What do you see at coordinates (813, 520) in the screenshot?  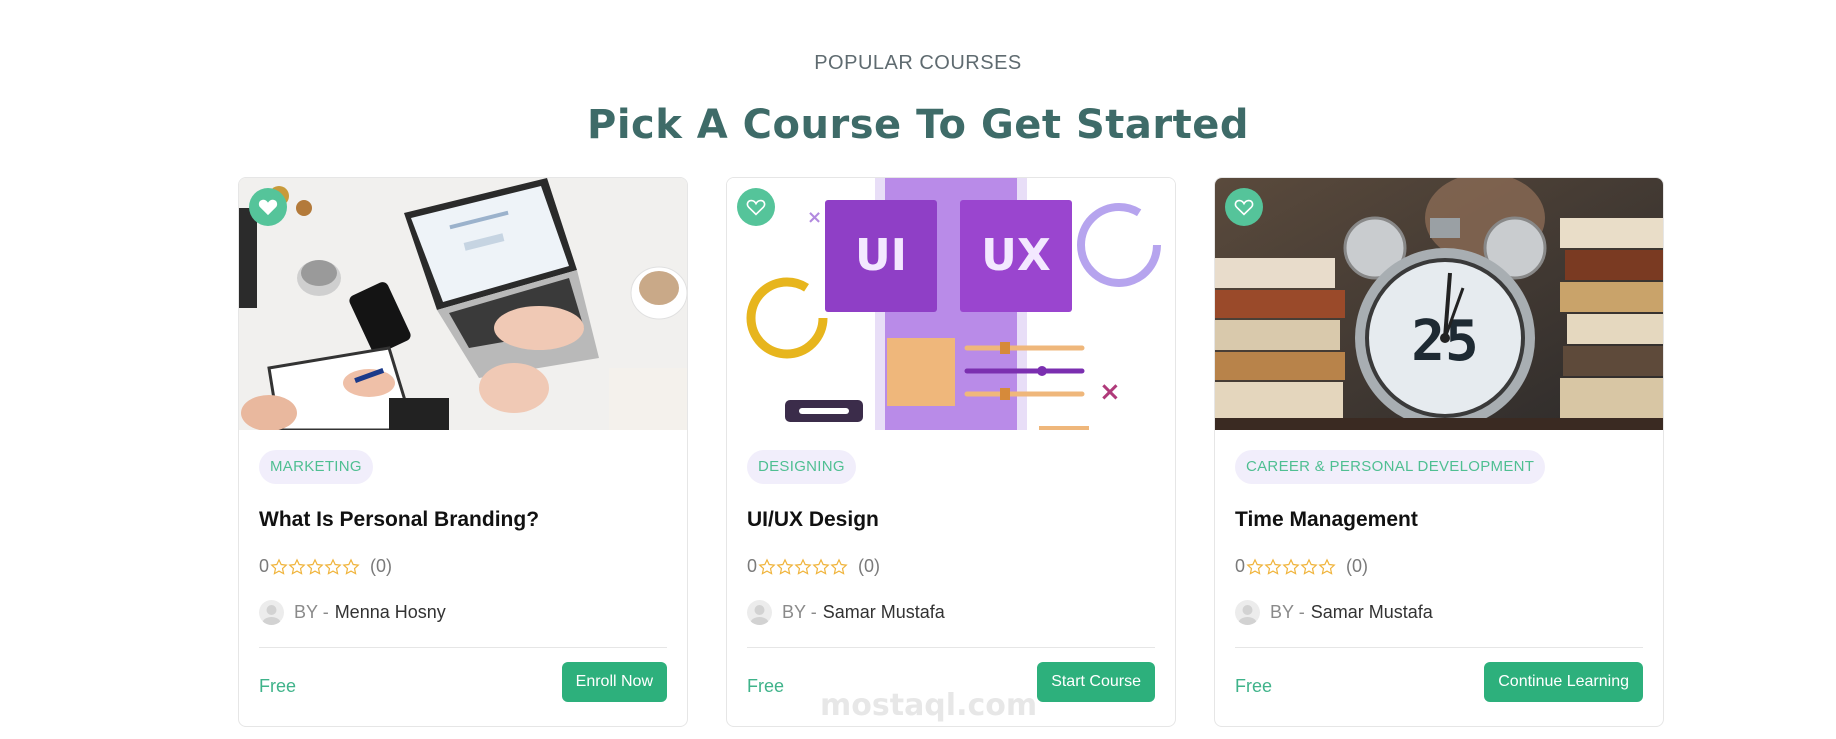 I see `course-title: UI/UX Design` at bounding box center [813, 520].